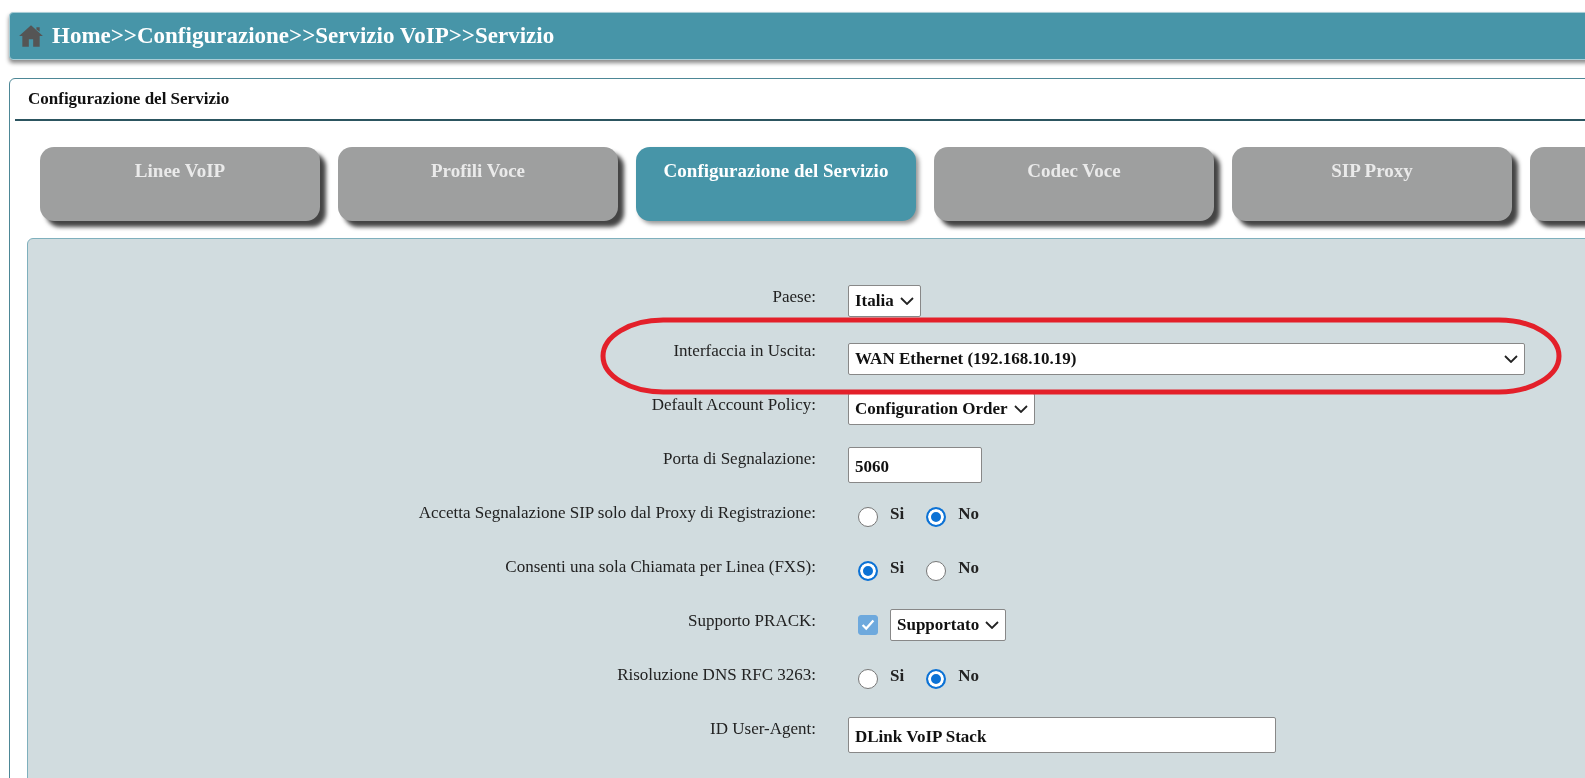 The height and width of the screenshot is (778, 1585). What do you see at coordinates (751, 621) in the screenshot?
I see `field-label: Supporto PRACK:` at bounding box center [751, 621].